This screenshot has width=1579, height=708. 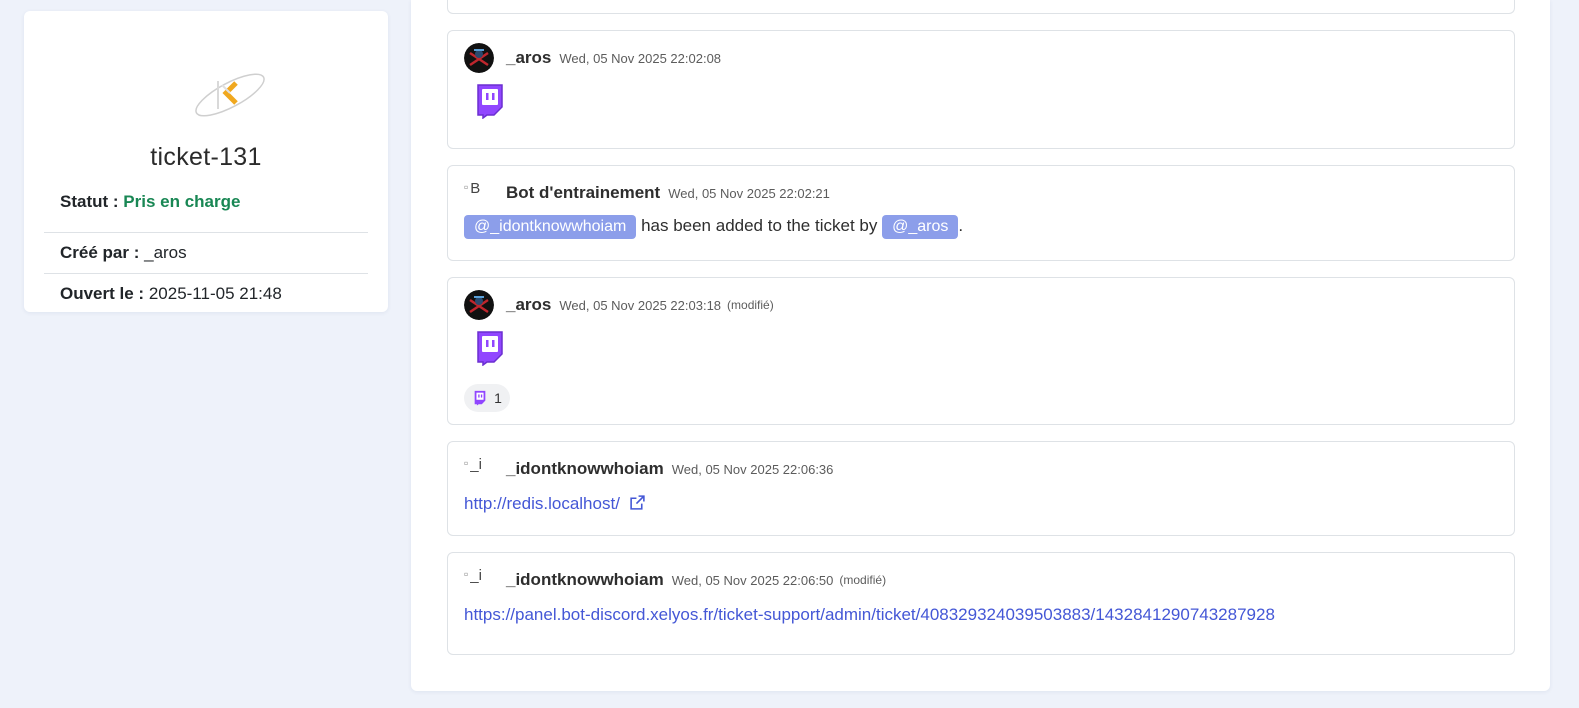 I want to click on status-row: Statut : Pris en charge, so click(x=206, y=202).